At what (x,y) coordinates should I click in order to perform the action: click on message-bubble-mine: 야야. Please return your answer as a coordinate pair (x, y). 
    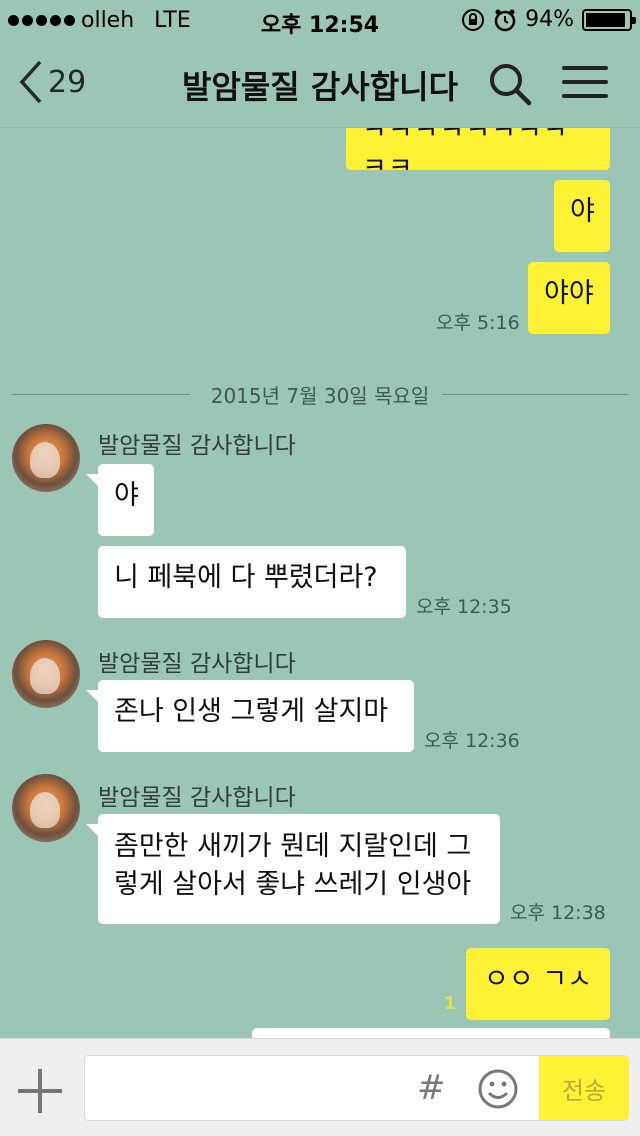
    Looking at the image, I should click on (569, 298).